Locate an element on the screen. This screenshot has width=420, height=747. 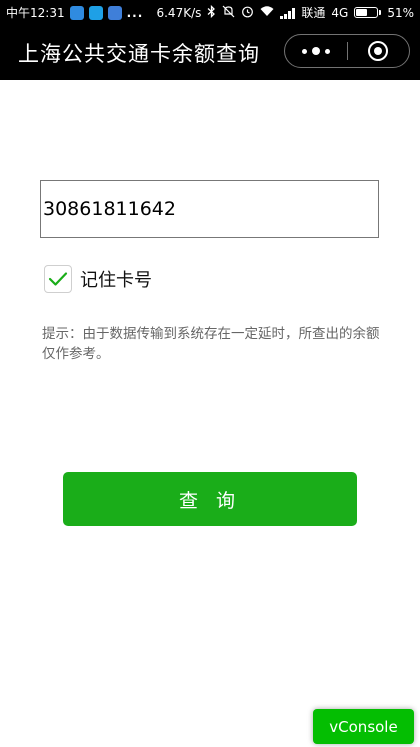
card-number-input is located at coordinates (209, 209).